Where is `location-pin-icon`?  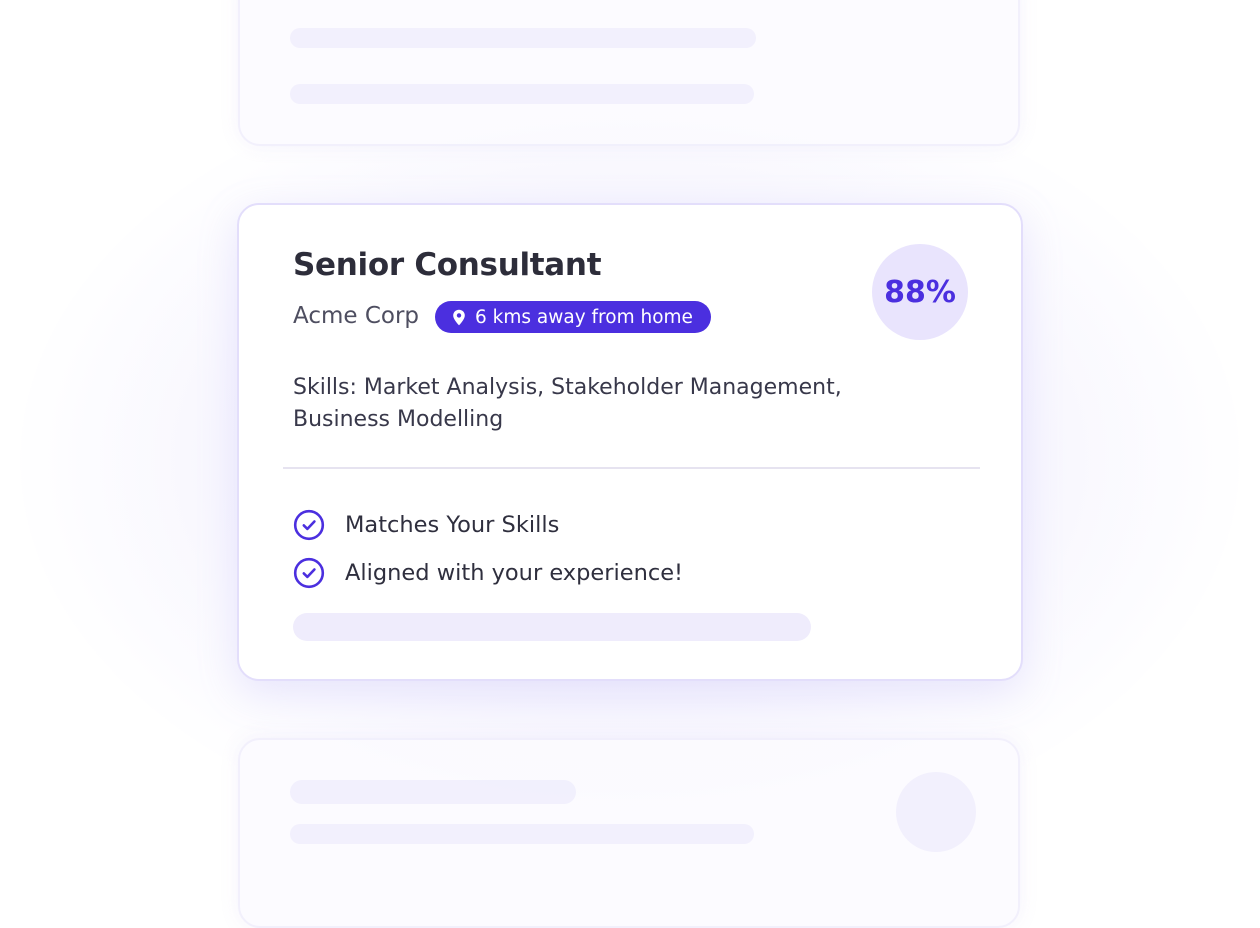 location-pin-icon is located at coordinates (459, 317).